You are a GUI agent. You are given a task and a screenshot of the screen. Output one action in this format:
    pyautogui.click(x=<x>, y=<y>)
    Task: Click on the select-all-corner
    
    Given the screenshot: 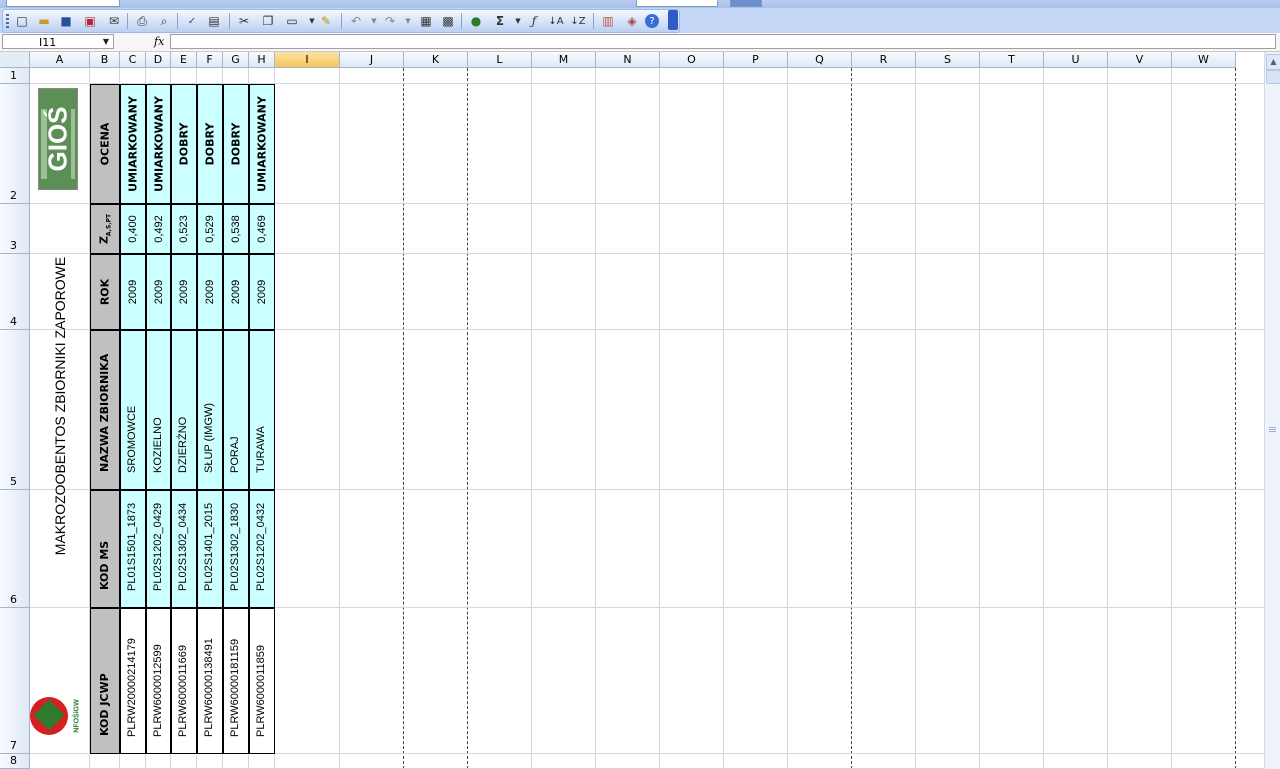 What is the action you would take?
    pyautogui.click(x=15, y=60)
    